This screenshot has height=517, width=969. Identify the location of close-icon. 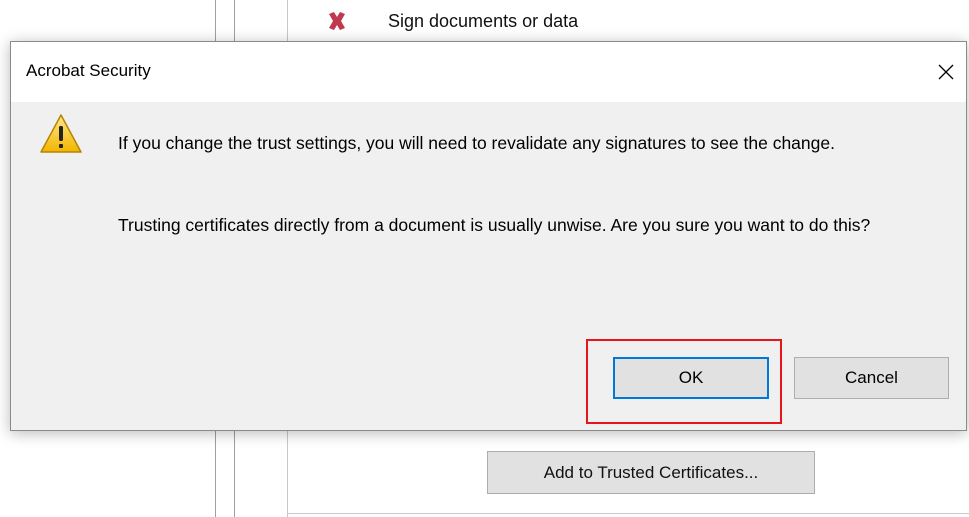
(946, 72).